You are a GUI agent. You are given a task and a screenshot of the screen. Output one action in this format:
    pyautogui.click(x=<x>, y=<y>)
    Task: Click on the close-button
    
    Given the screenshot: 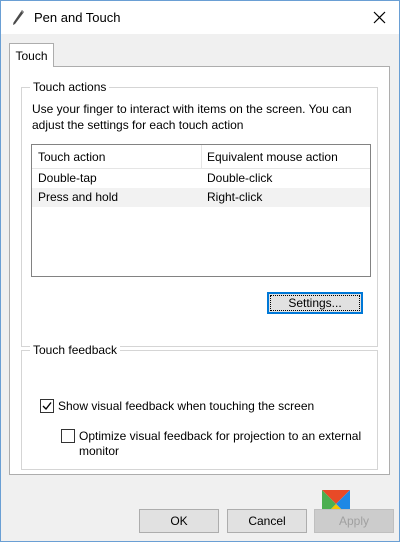 What is the action you would take?
    pyautogui.click(x=379, y=17)
    